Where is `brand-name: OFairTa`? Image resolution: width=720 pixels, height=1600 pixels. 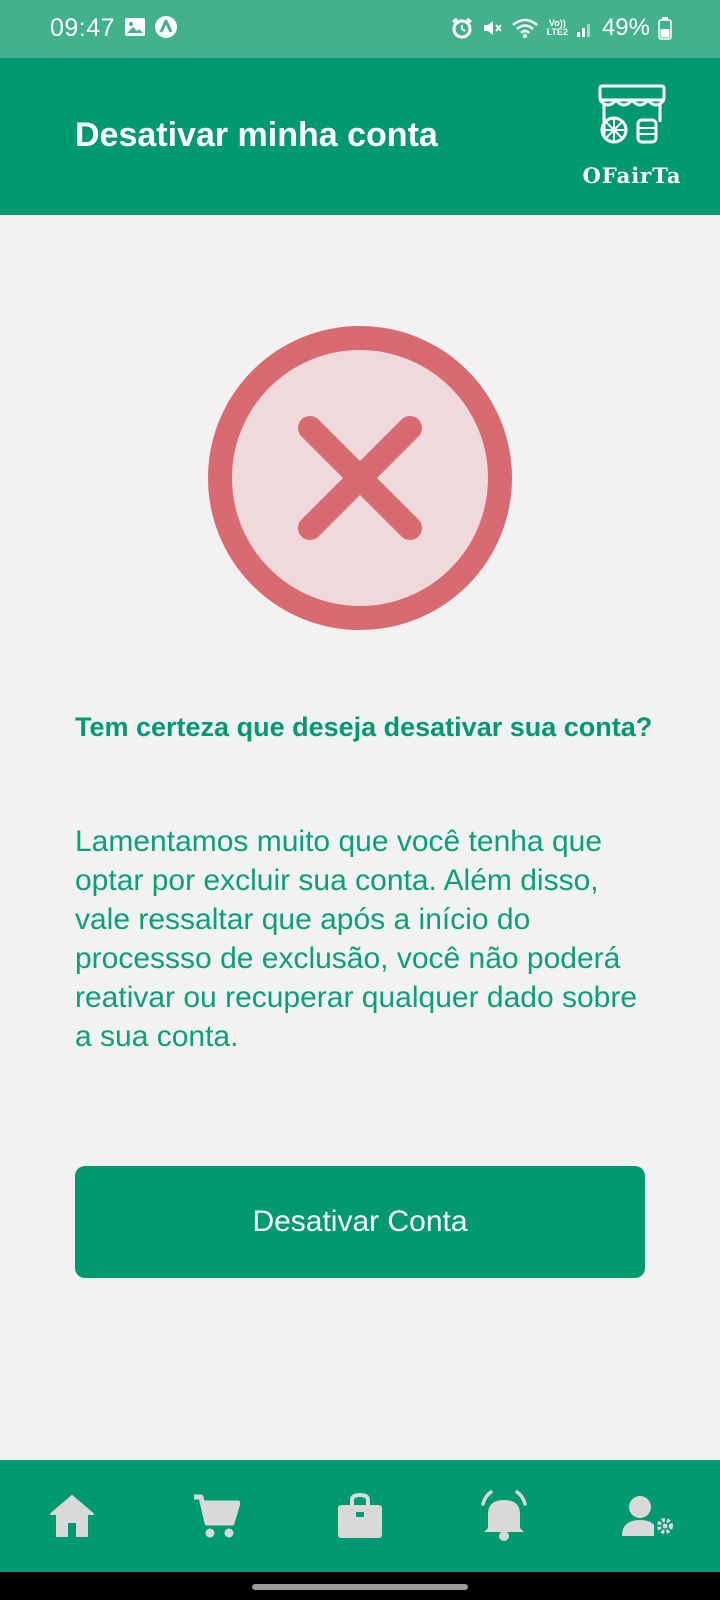
brand-name: OFairTa is located at coordinates (632, 175).